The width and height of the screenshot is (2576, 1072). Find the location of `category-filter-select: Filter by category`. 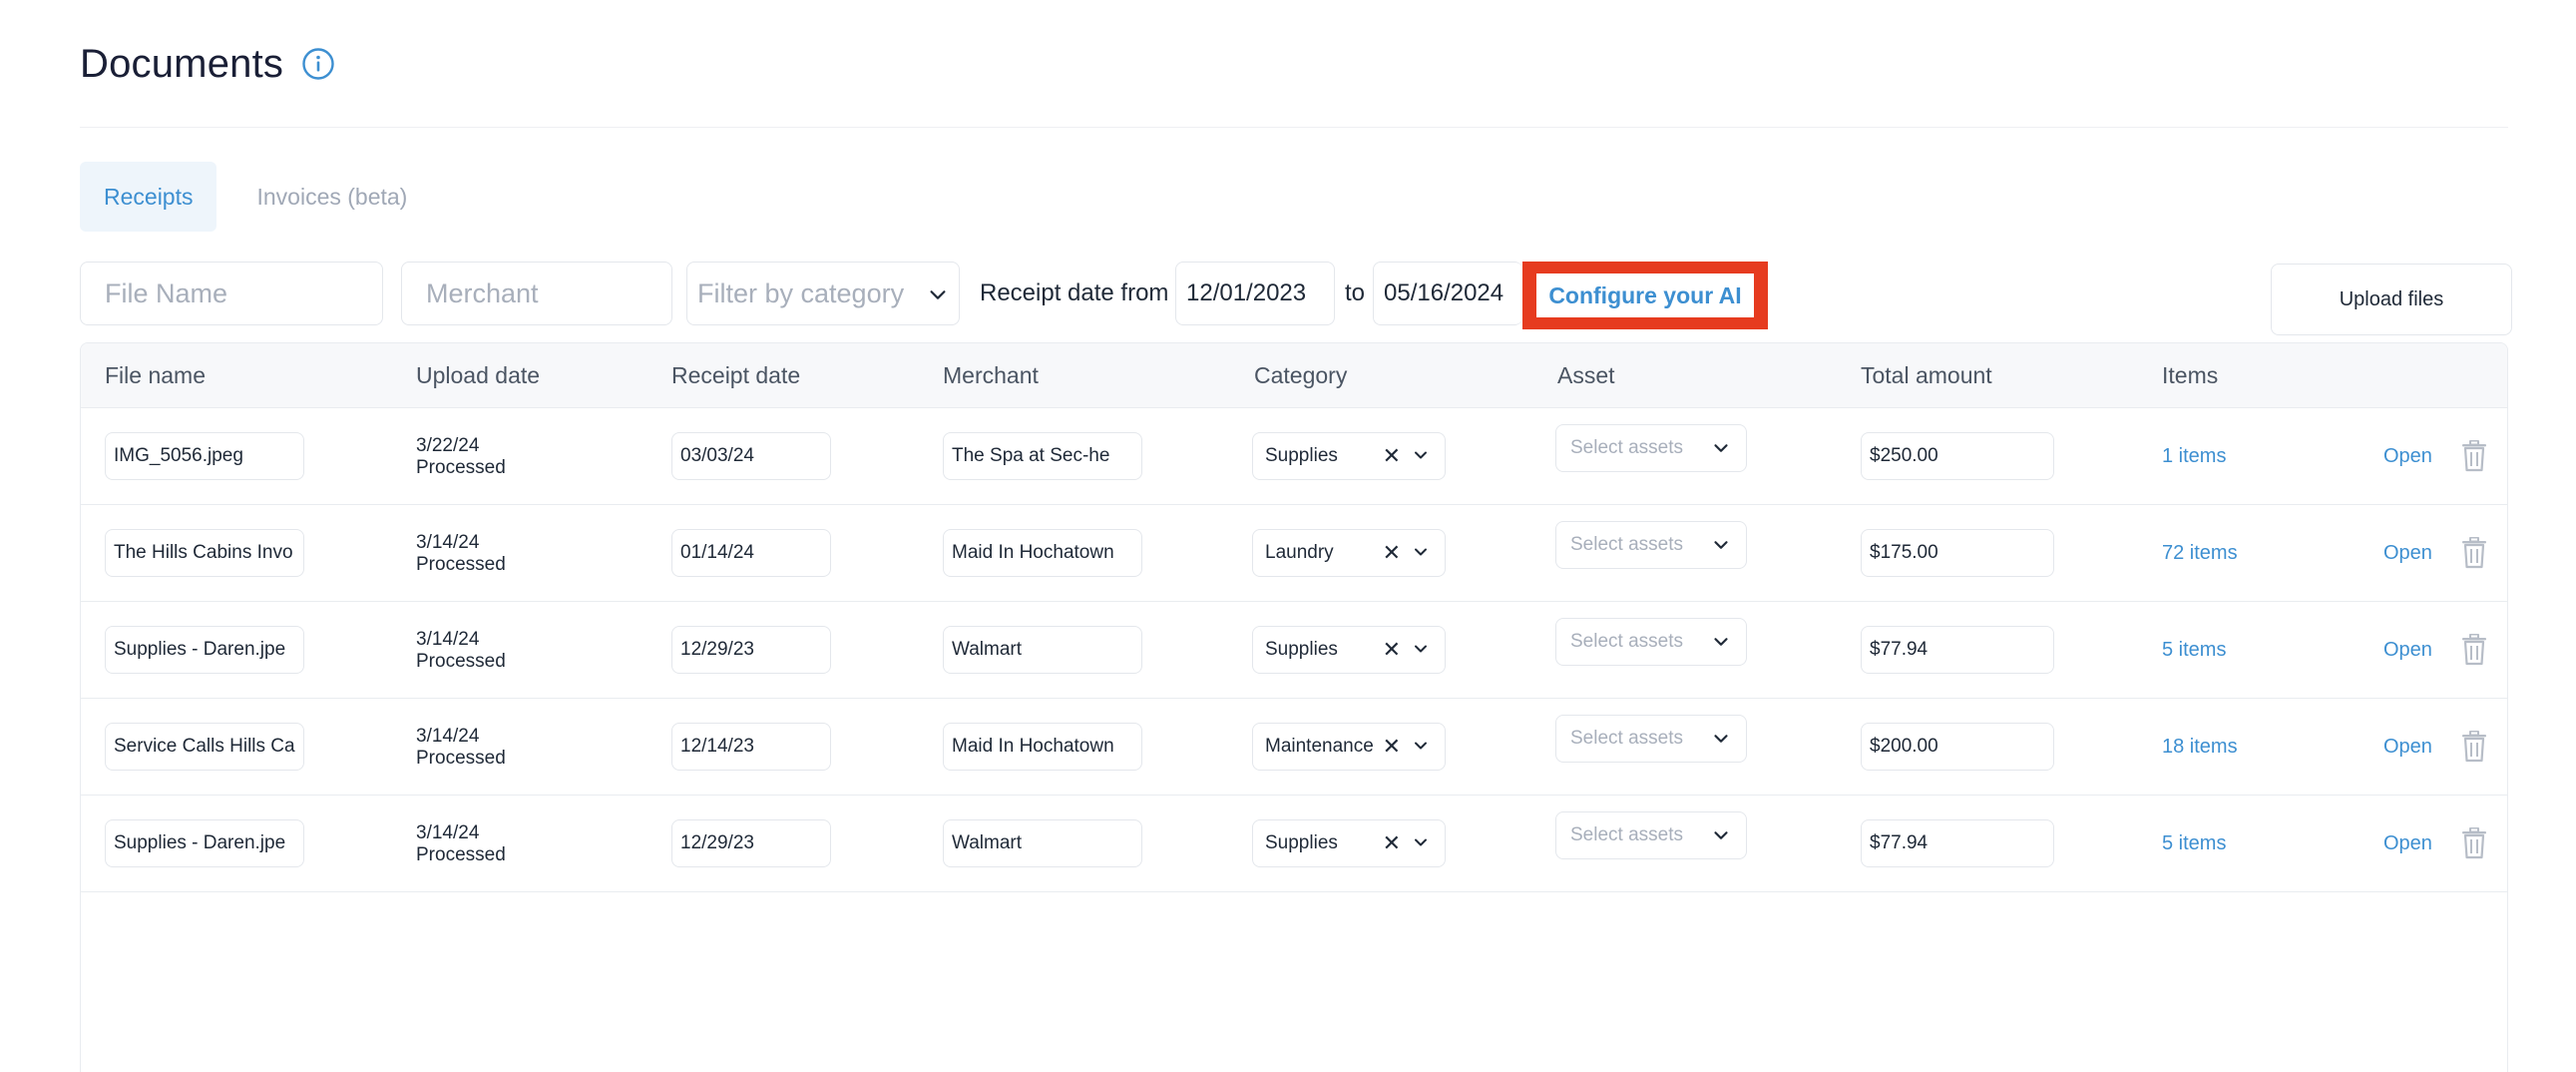

category-filter-select: Filter by category is located at coordinates (823, 293).